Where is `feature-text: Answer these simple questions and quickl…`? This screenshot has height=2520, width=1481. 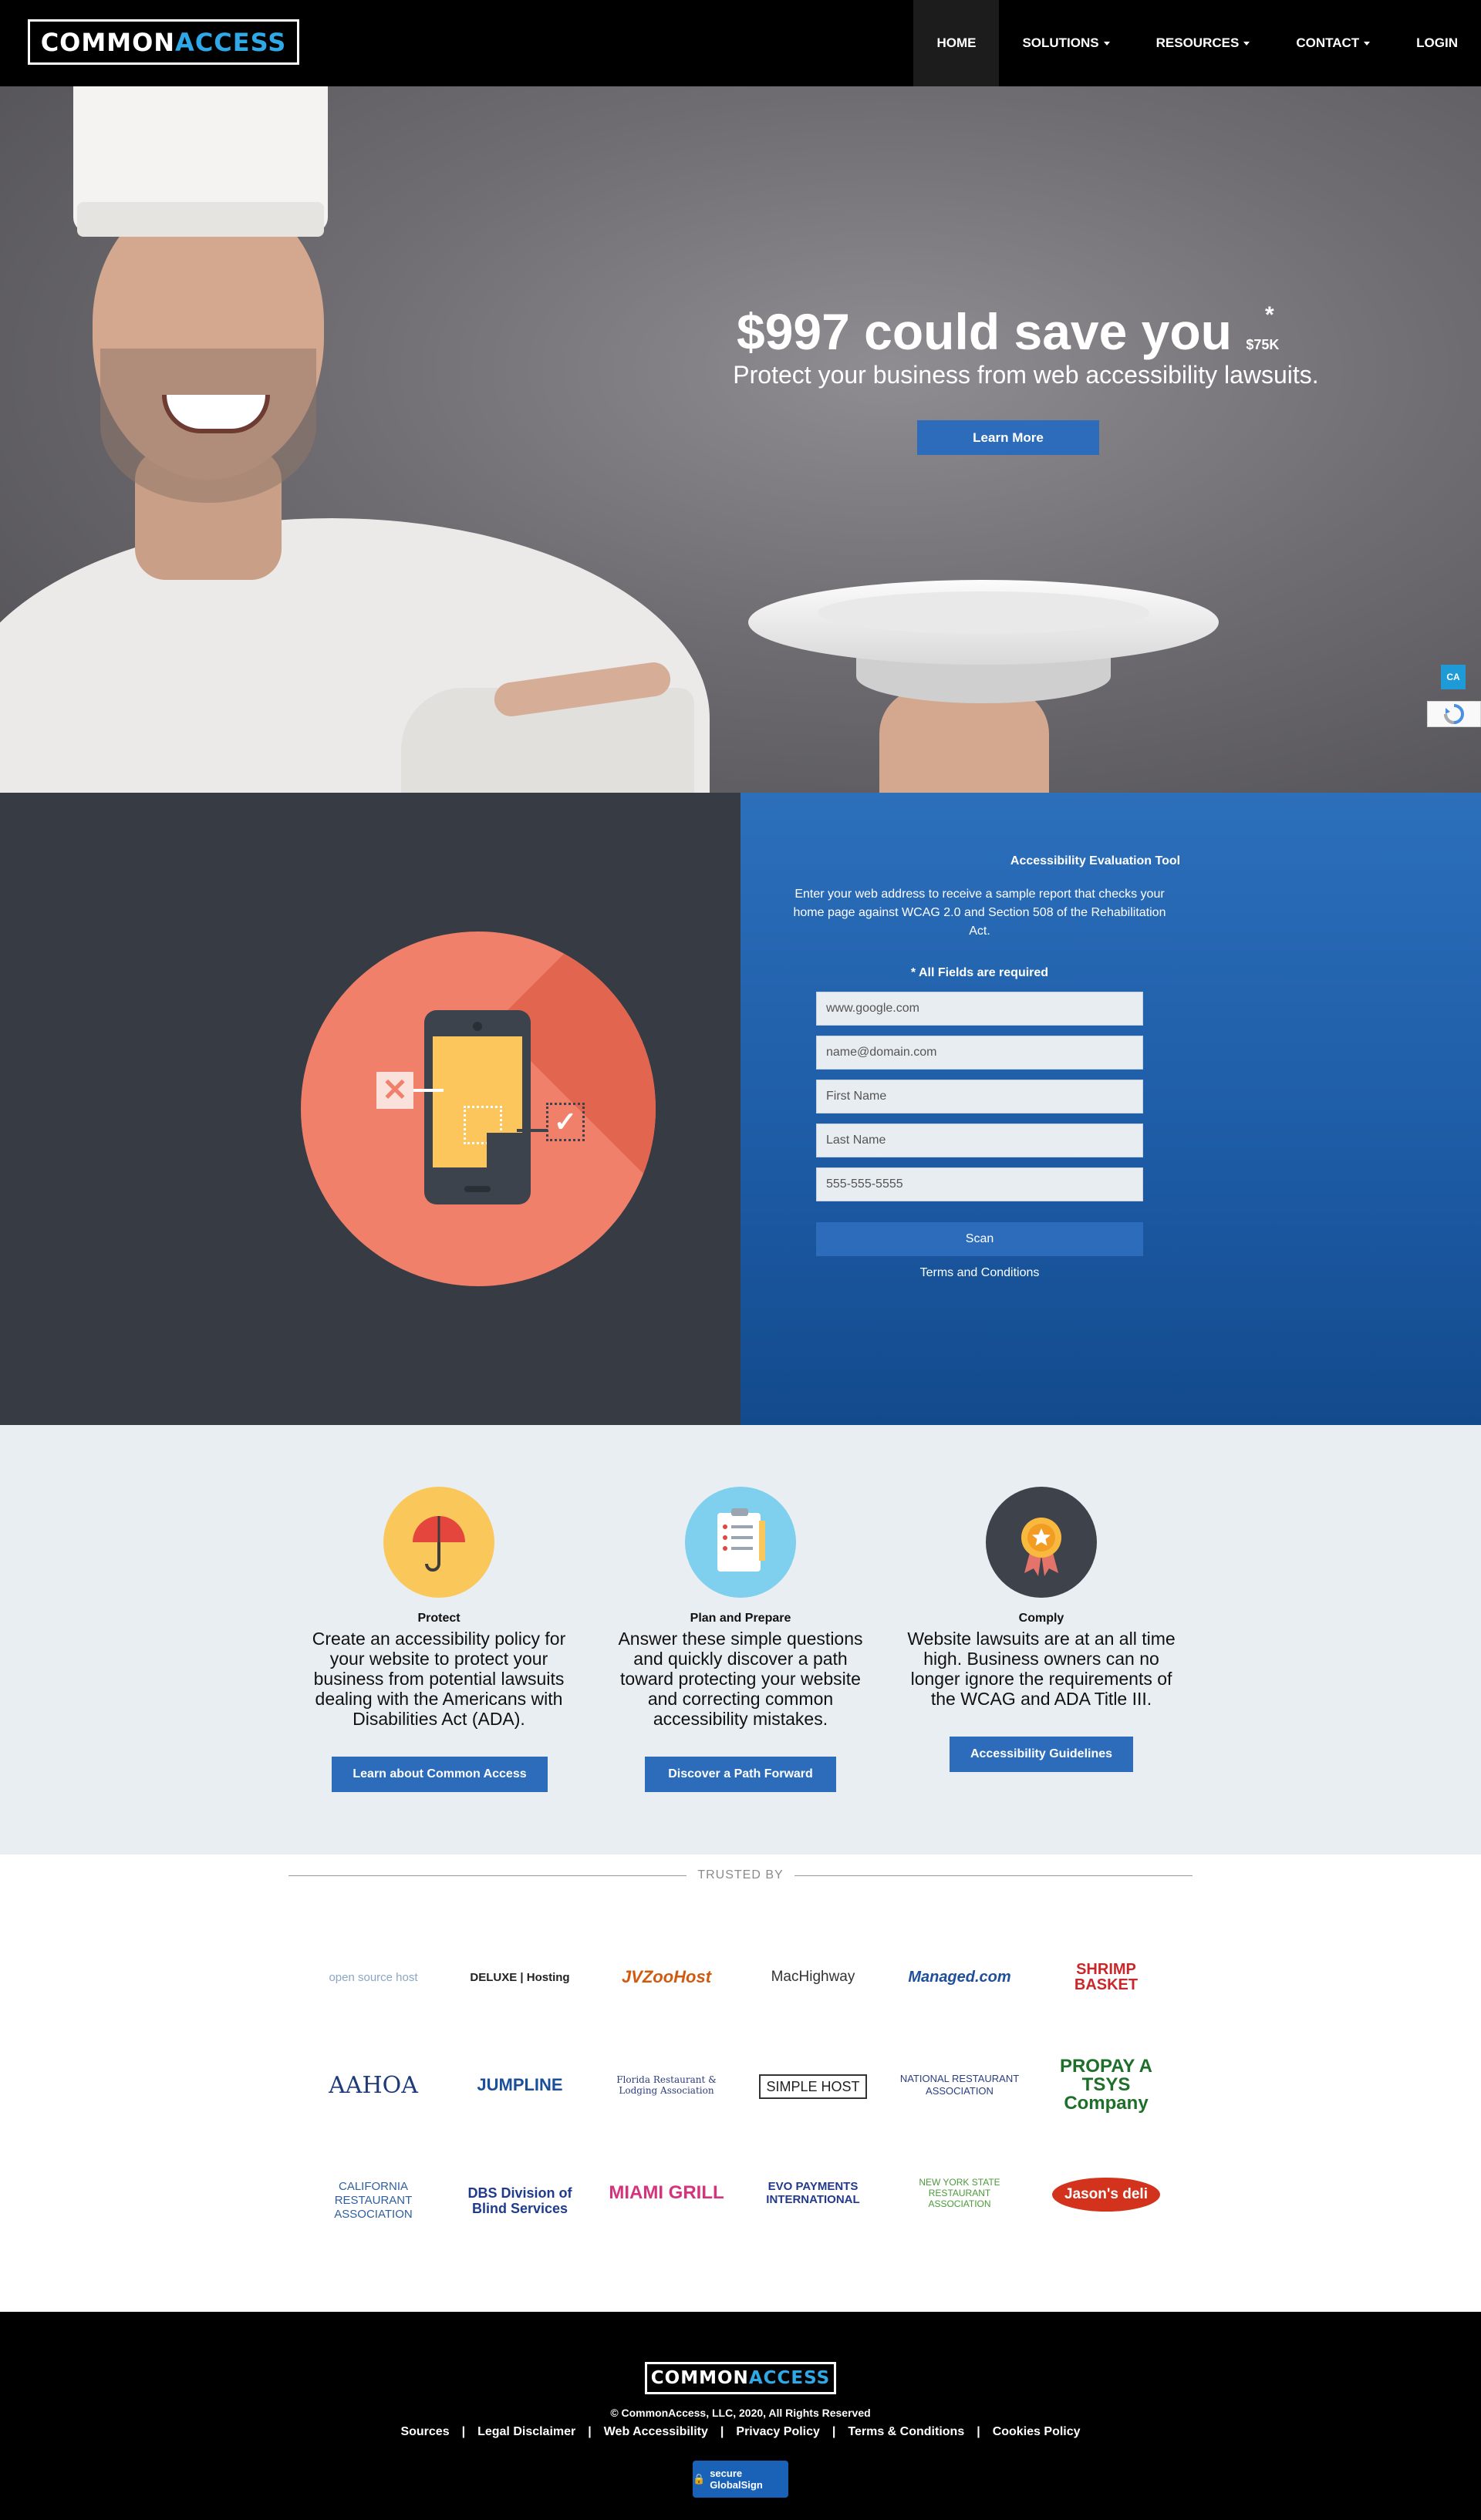 feature-text: Answer these simple questions and quickl… is located at coordinates (740, 1679).